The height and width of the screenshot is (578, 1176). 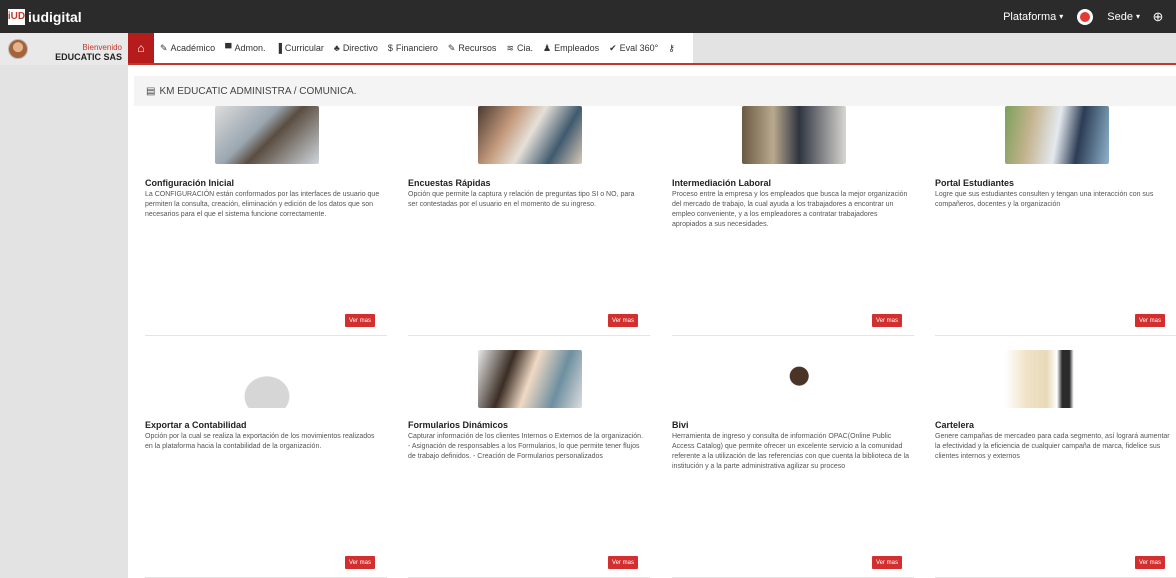 What do you see at coordinates (477, 48) in the screenshot?
I see `menu-item-label: Recursos` at bounding box center [477, 48].